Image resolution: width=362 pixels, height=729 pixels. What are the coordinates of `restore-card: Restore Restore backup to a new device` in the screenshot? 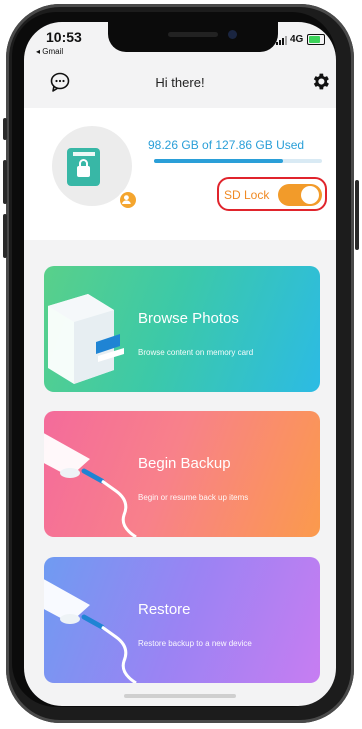 It's located at (182, 620).